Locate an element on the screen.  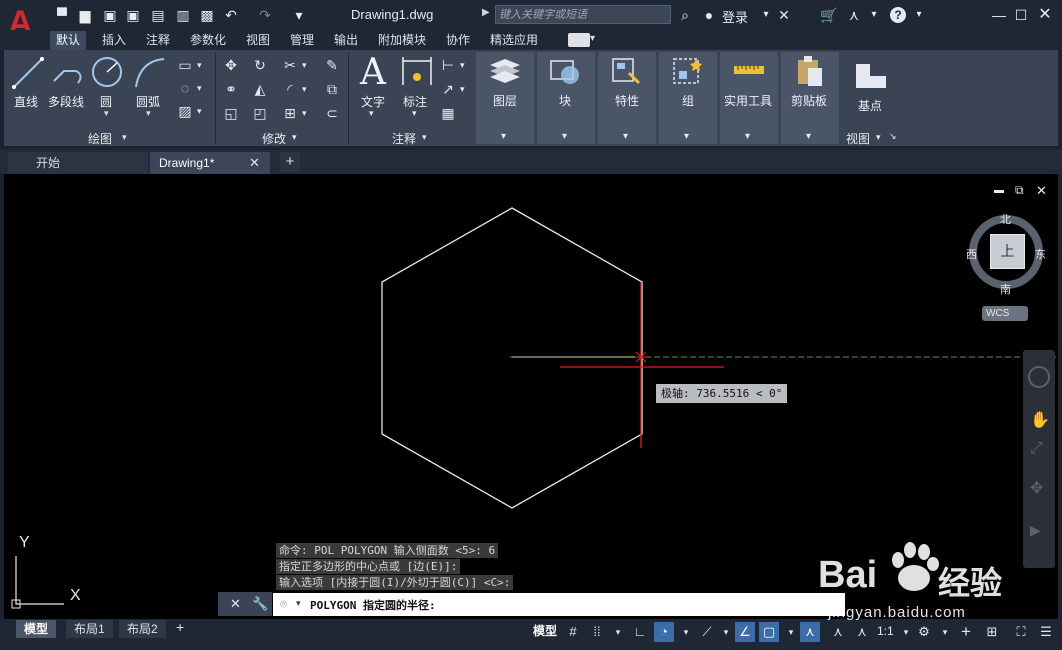
login-button: 登录 is located at coordinates (735, 16).